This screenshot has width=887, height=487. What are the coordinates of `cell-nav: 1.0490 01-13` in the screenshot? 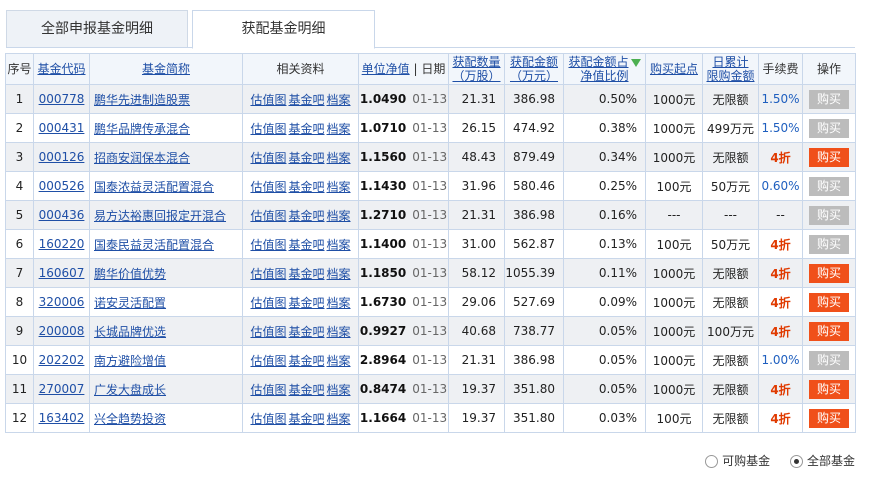 It's located at (403, 99).